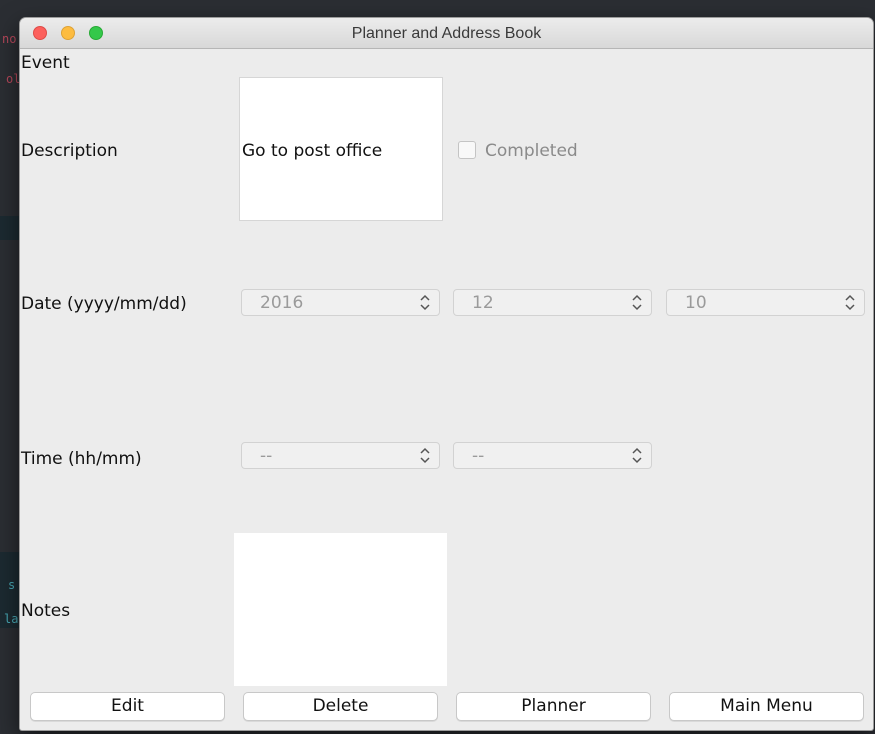  I want to click on background-terminal-strip, so click(10, 228).